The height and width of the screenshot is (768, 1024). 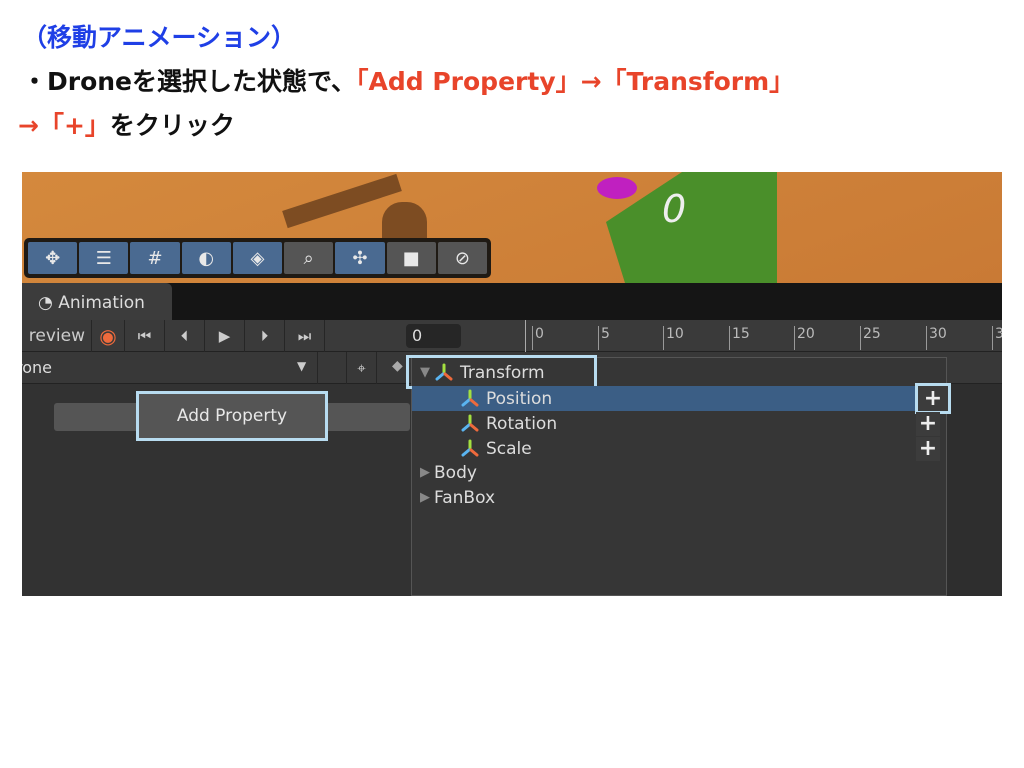 What do you see at coordinates (870, 338) in the screenshot?
I see `ruler-tick: 25` at bounding box center [870, 338].